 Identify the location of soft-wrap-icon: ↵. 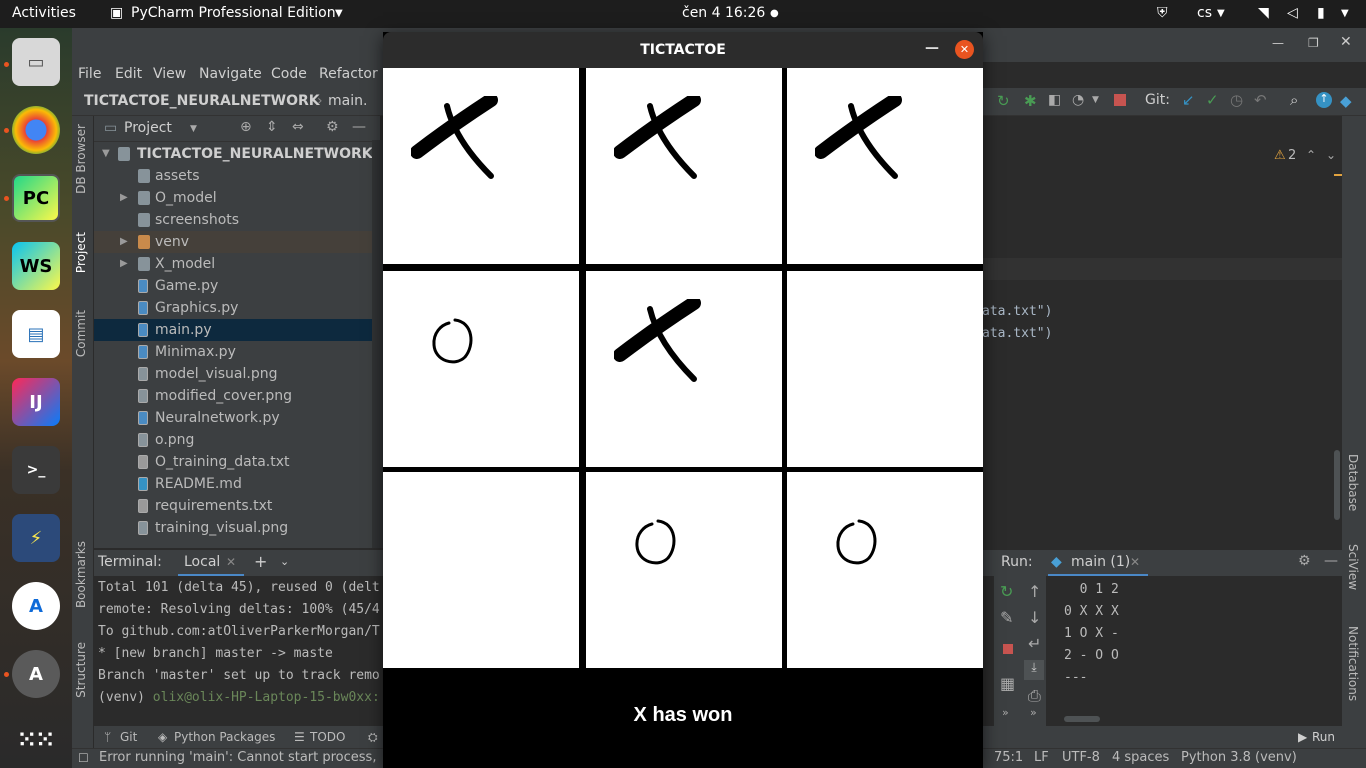
(1034, 643).